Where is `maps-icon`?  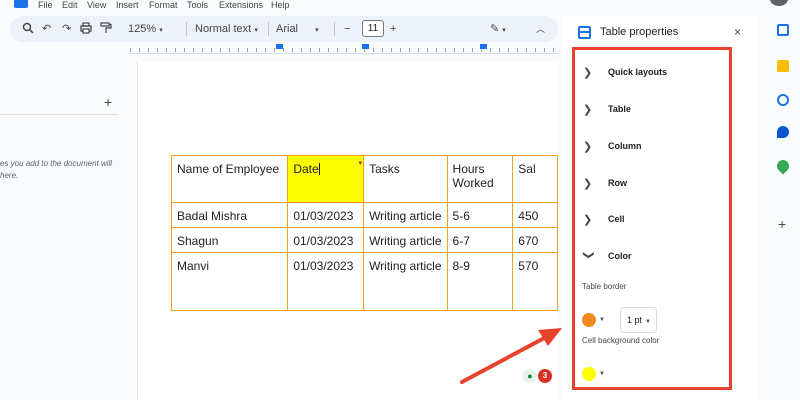
maps-icon is located at coordinates (783, 166).